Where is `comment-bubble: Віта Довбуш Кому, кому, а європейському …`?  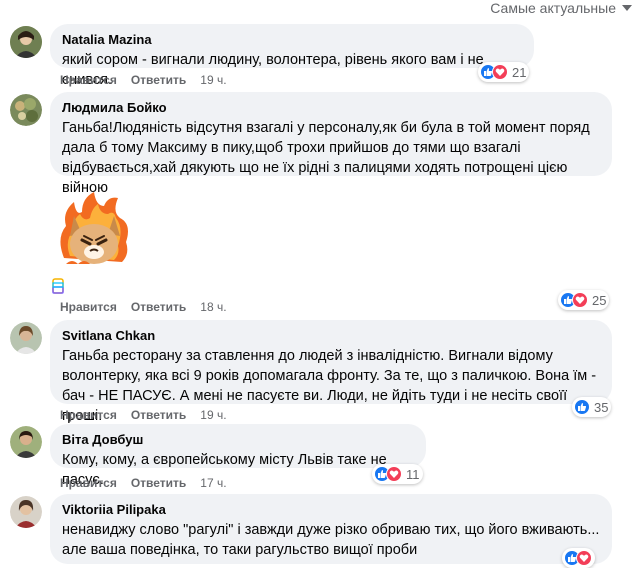
comment-bubble: Віта Довбуш Кому, кому, а європейському … is located at coordinates (238, 456).